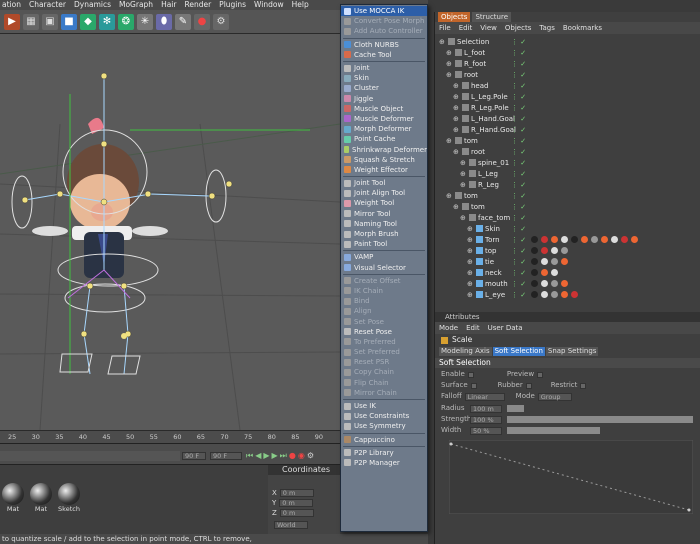 The width and height of the screenshot is (700, 544). What do you see at coordinates (194, 456) in the screenshot?
I see `end-frame-field: 90 F` at bounding box center [194, 456].